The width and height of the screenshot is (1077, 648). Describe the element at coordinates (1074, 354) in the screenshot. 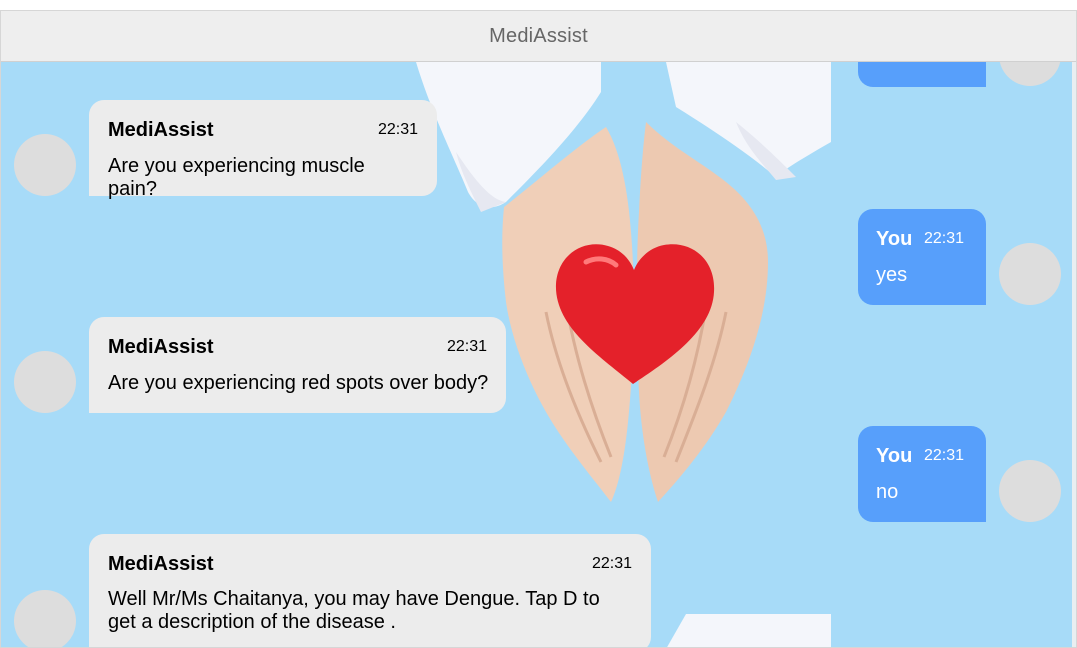

I see `scrollbar` at that location.